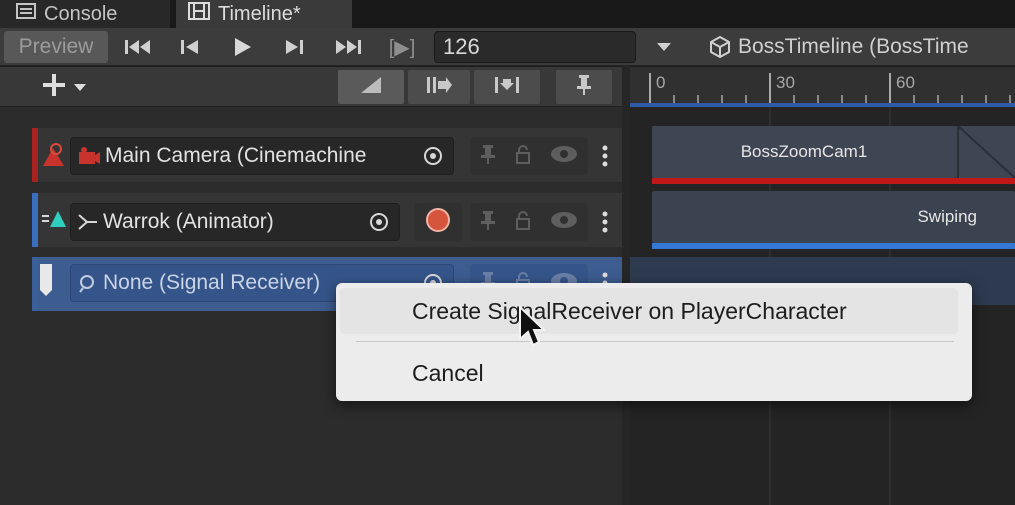 This screenshot has height=505, width=1015. What do you see at coordinates (54, 220) in the screenshot?
I see `animation-track-icon` at bounding box center [54, 220].